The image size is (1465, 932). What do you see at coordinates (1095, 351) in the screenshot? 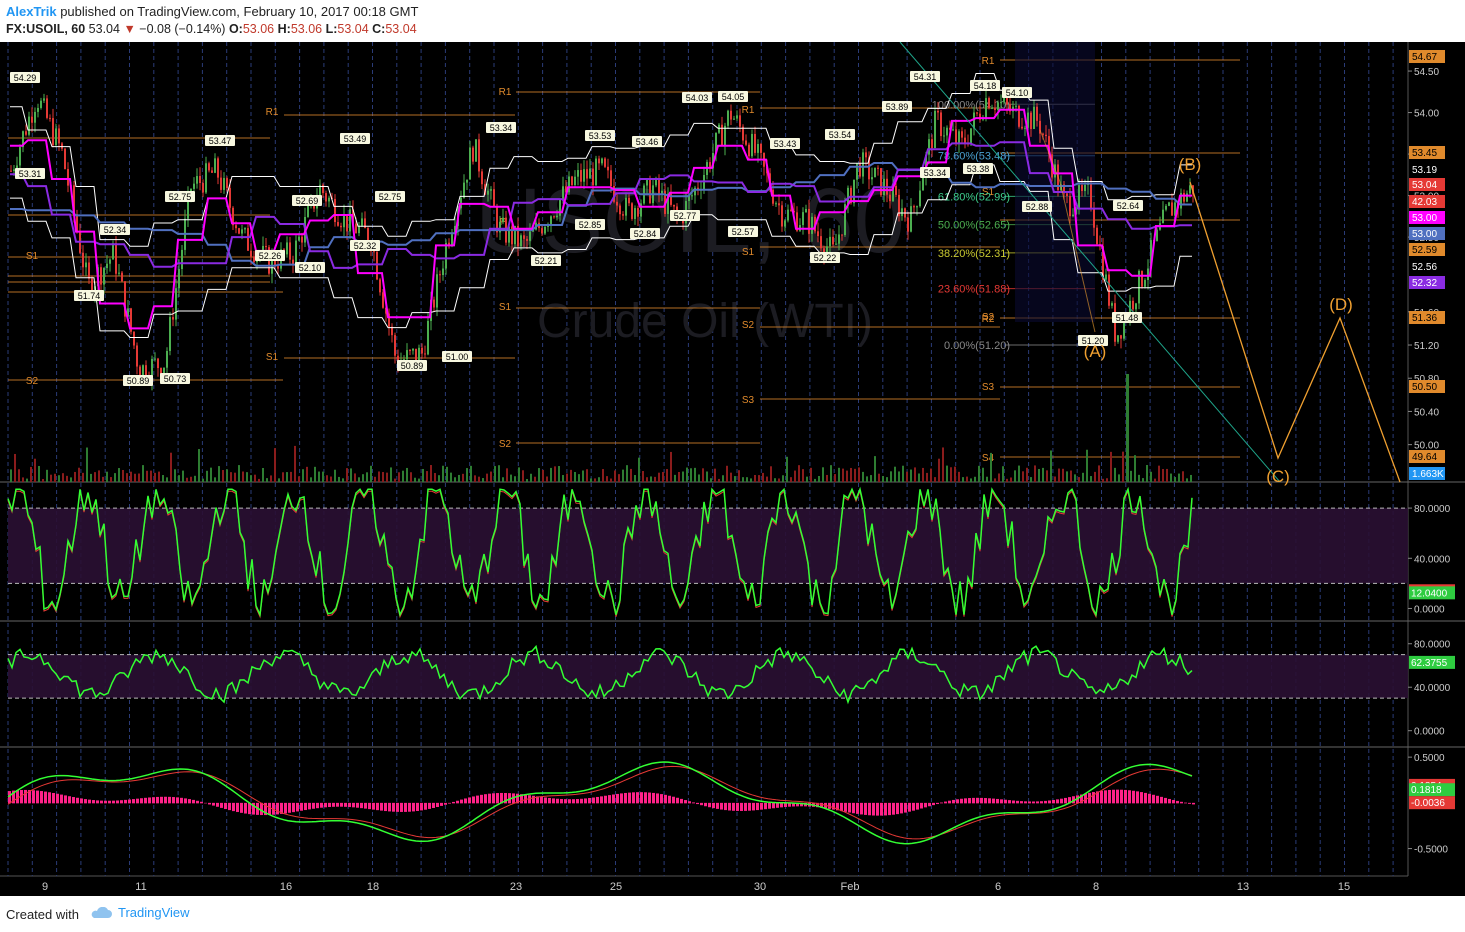
I see `wave-label: (A)` at bounding box center [1095, 351].